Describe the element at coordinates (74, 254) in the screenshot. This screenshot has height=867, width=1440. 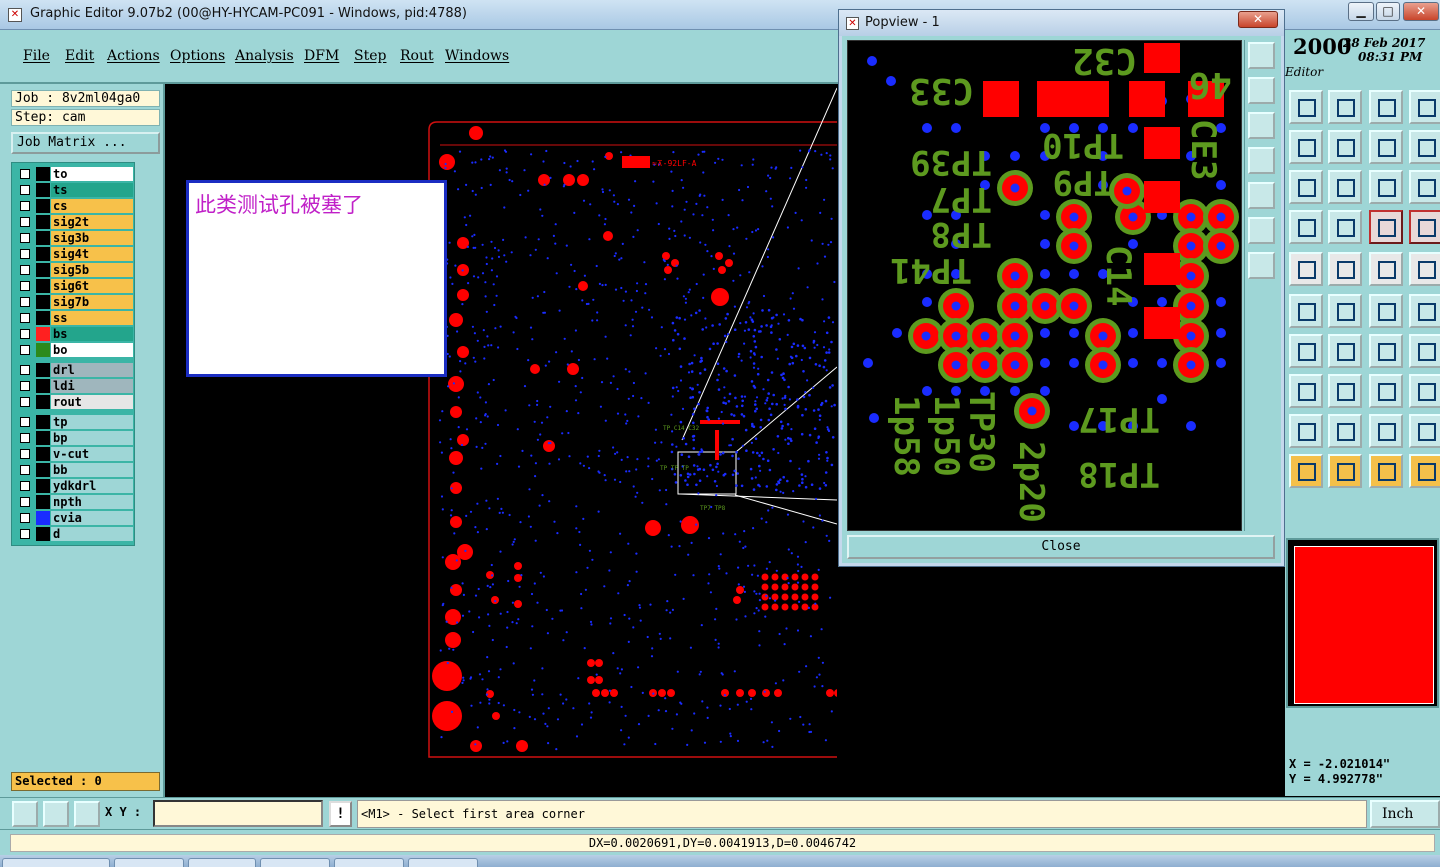
I see `layer-row-sig4t: sig4t` at that location.